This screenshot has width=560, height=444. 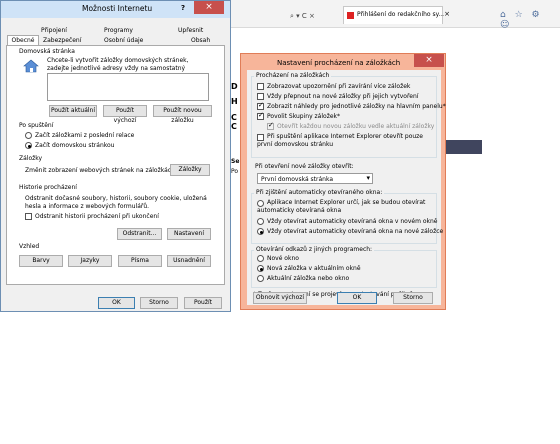 What do you see at coordinates (62, 40) in the screenshot?
I see `inet-tab-security: Zabezpečení` at bounding box center [62, 40].